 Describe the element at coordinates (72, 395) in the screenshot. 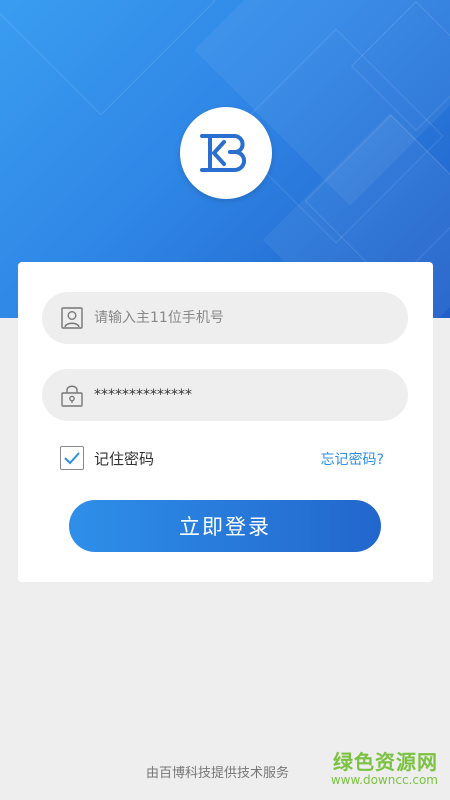

I see `lock-icon` at that location.